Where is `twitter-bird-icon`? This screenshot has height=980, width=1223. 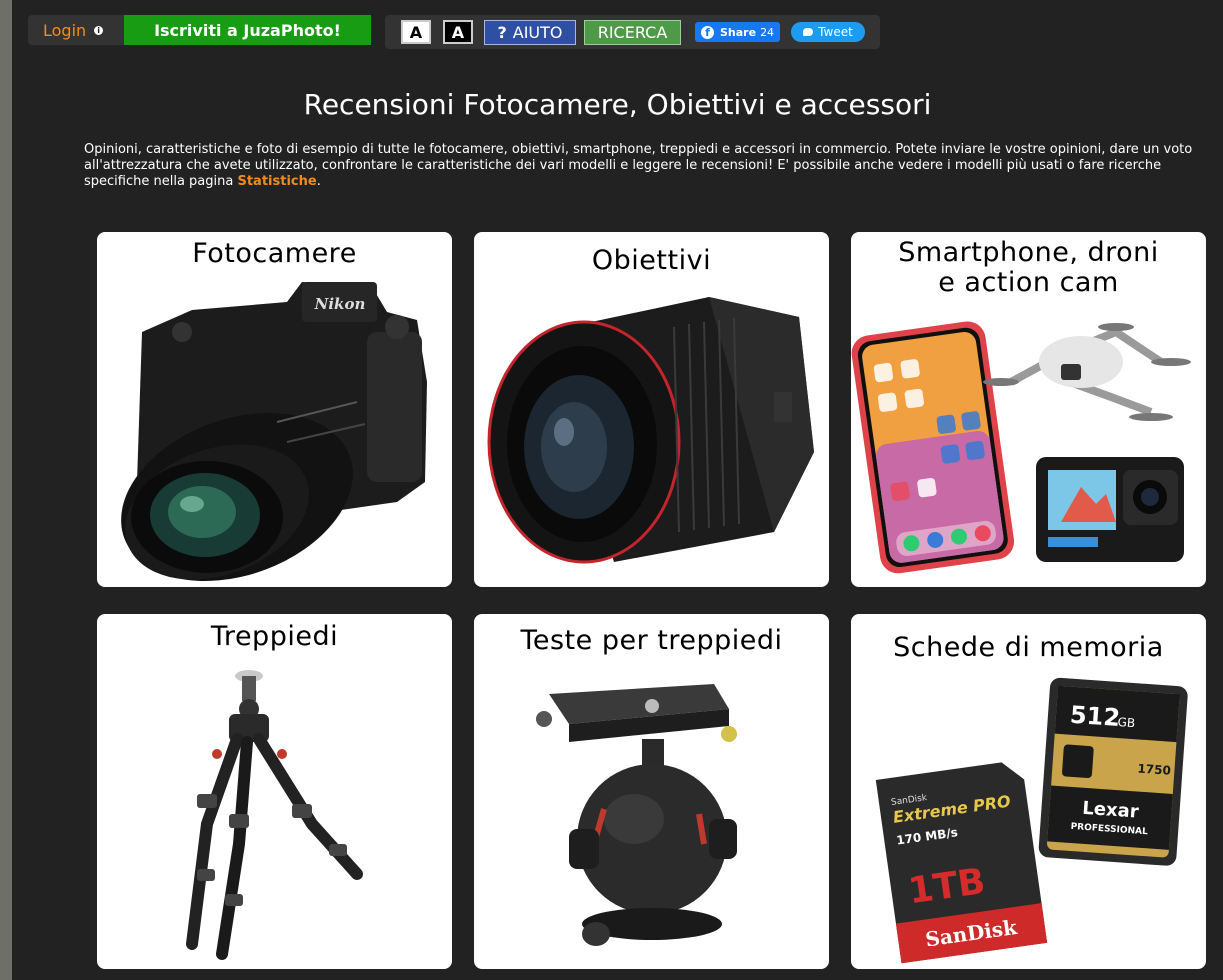
twitter-bird-icon is located at coordinates (808, 32).